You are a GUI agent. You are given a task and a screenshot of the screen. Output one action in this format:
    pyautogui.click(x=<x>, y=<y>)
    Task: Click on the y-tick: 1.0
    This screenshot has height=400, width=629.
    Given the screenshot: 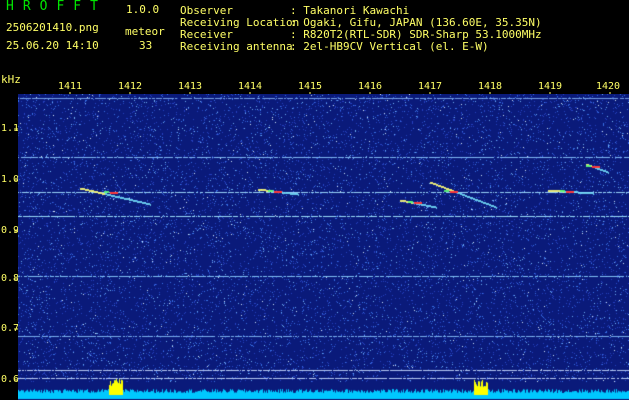 What is the action you would take?
    pyautogui.click(x=10, y=179)
    